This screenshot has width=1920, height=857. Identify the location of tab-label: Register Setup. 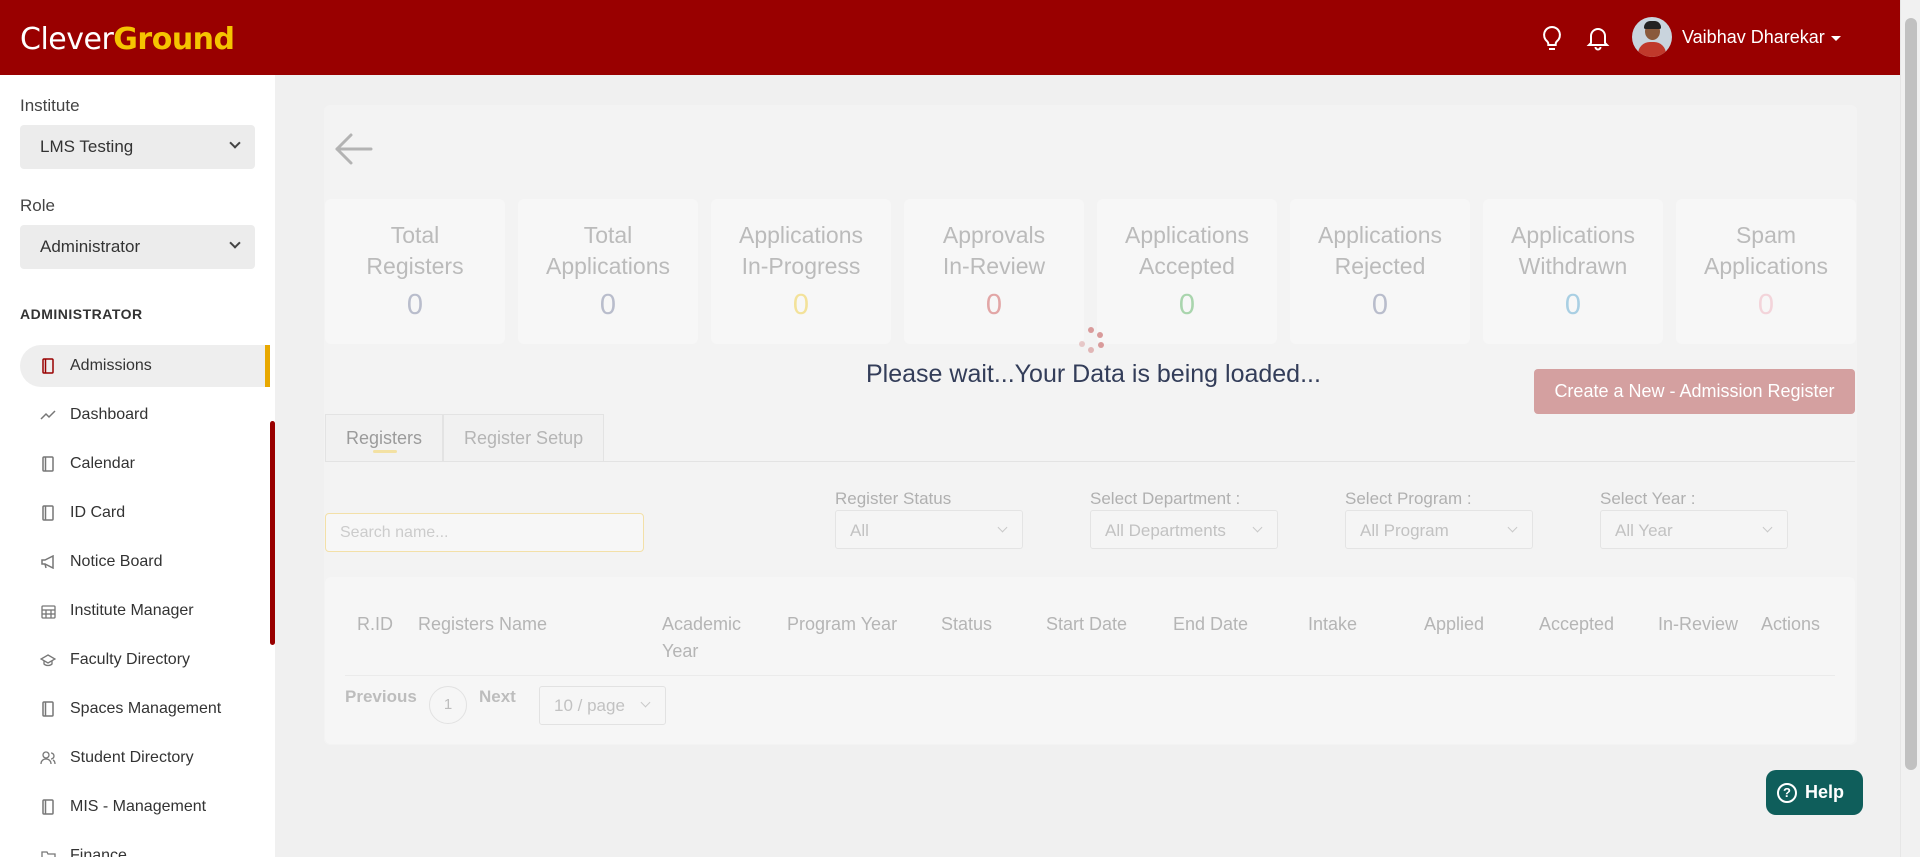
(524, 438).